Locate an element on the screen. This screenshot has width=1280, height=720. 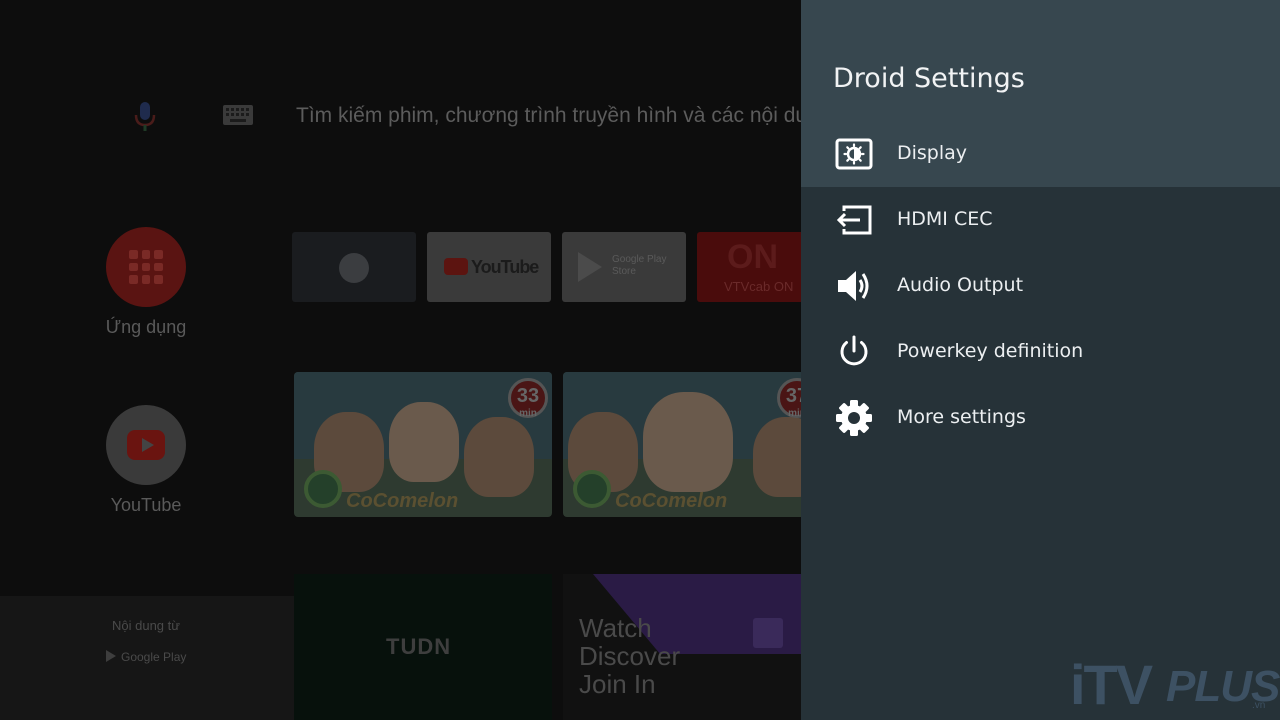
gear-icon is located at coordinates (854, 418).